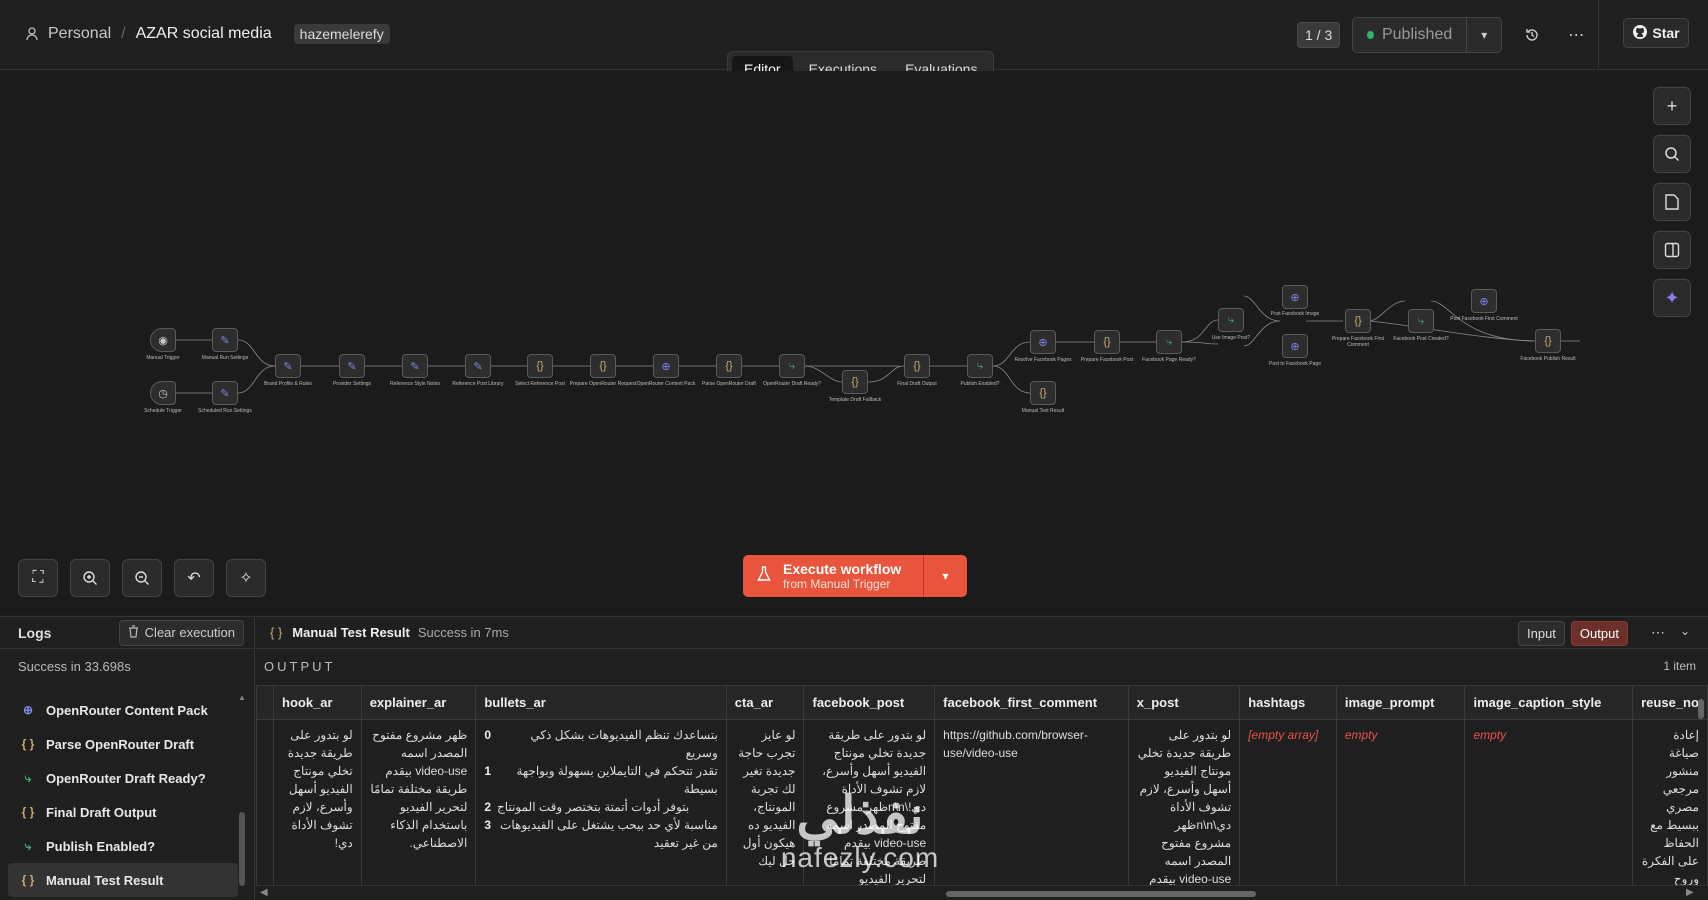 The image size is (1708, 900). What do you see at coordinates (1672, 106) in the screenshot?
I see `add-node-icon: +` at bounding box center [1672, 106].